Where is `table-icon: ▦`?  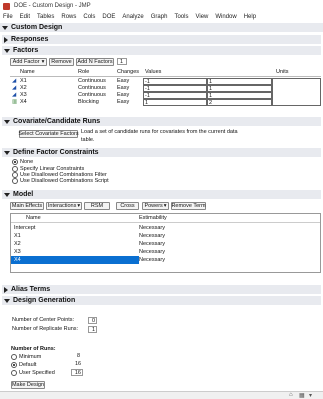
table-icon: ▦ is located at coordinates (302, 395).